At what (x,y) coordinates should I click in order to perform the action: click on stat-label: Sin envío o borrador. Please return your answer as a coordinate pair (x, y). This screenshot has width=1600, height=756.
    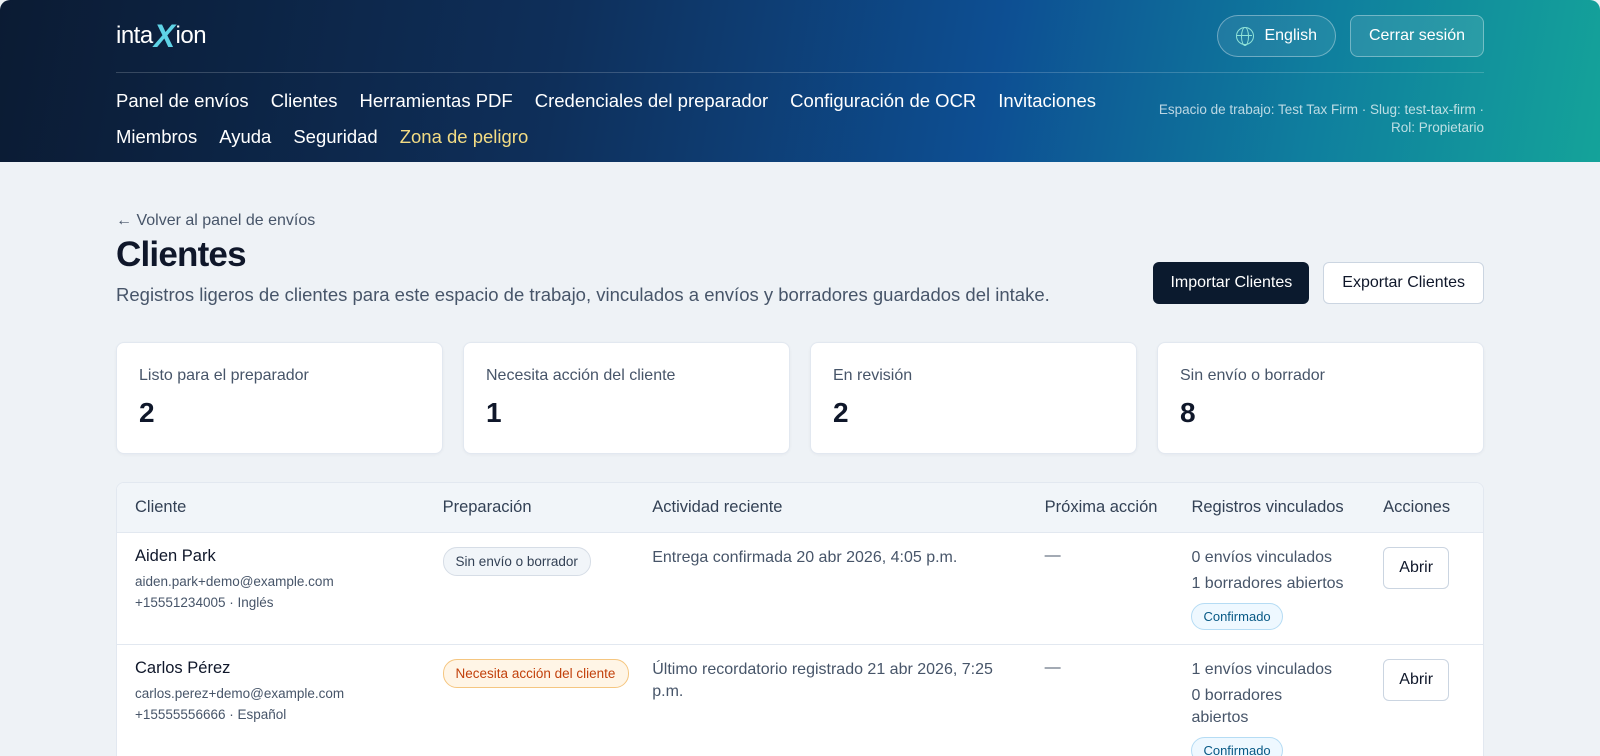
    Looking at the image, I should click on (1252, 375).